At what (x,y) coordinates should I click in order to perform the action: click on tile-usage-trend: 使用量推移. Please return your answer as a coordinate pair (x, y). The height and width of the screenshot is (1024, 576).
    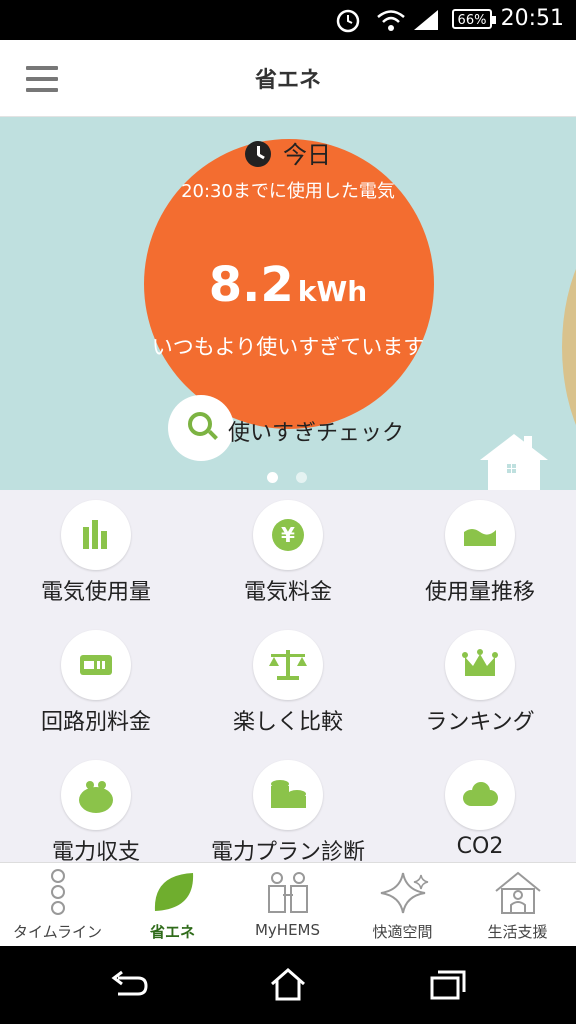
    Looking at the image, I should click on (480, 555).